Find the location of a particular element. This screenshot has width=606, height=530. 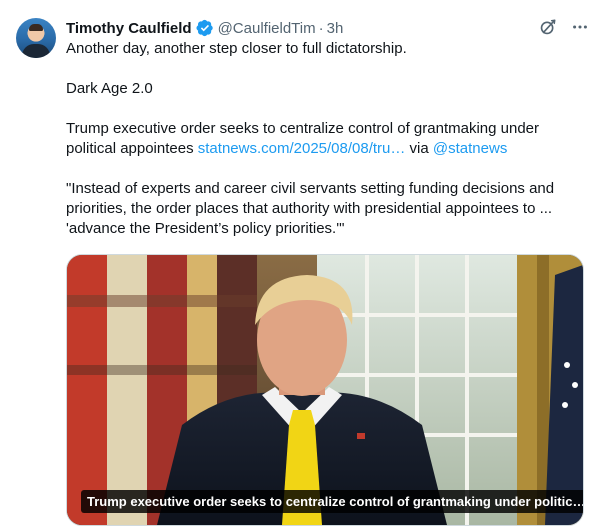

text-line: Dark Age 2.0 is located at coordinates (109, 88).